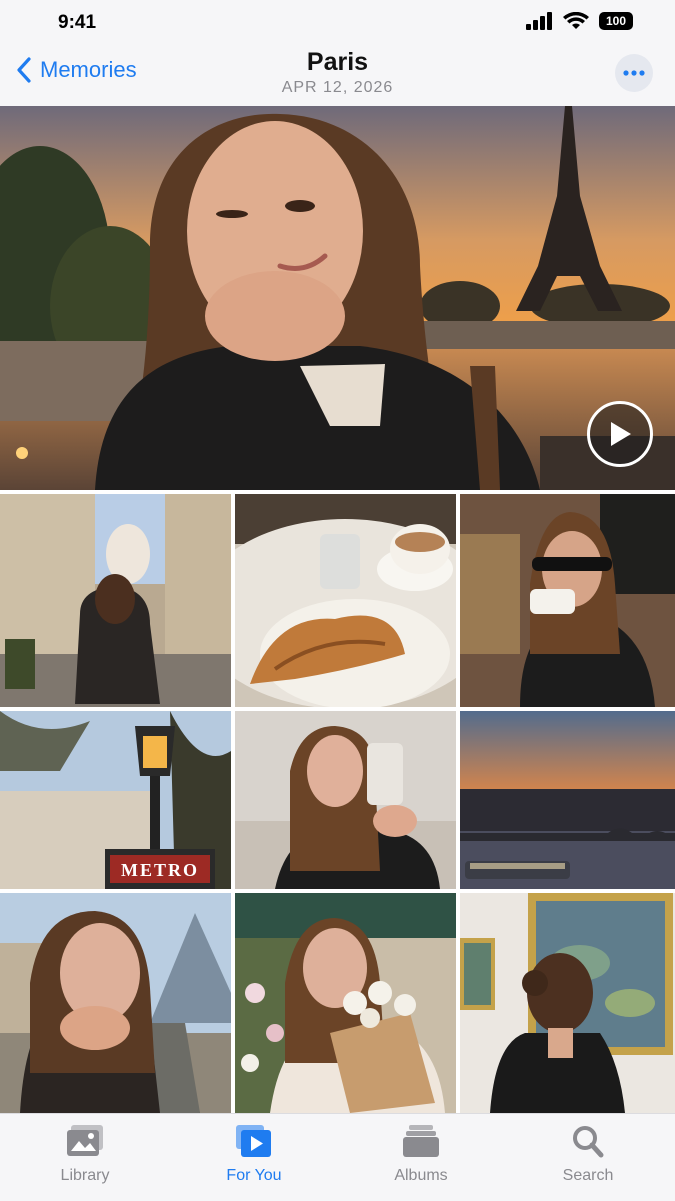  I want to click on status-icons: 100, so click(579, 21).